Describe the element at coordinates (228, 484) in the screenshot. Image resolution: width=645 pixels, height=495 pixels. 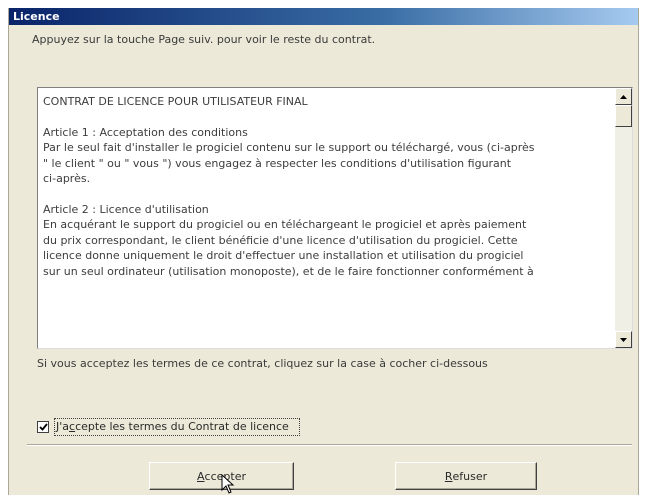
I see `mouse-cursor-icon` at that location.